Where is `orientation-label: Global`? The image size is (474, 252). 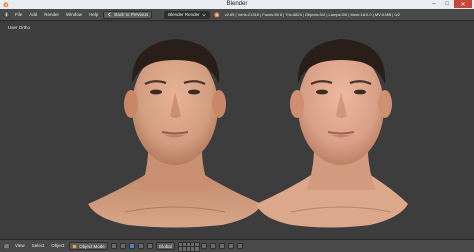 orientation-label: Global is located at coordinates (165, 246).